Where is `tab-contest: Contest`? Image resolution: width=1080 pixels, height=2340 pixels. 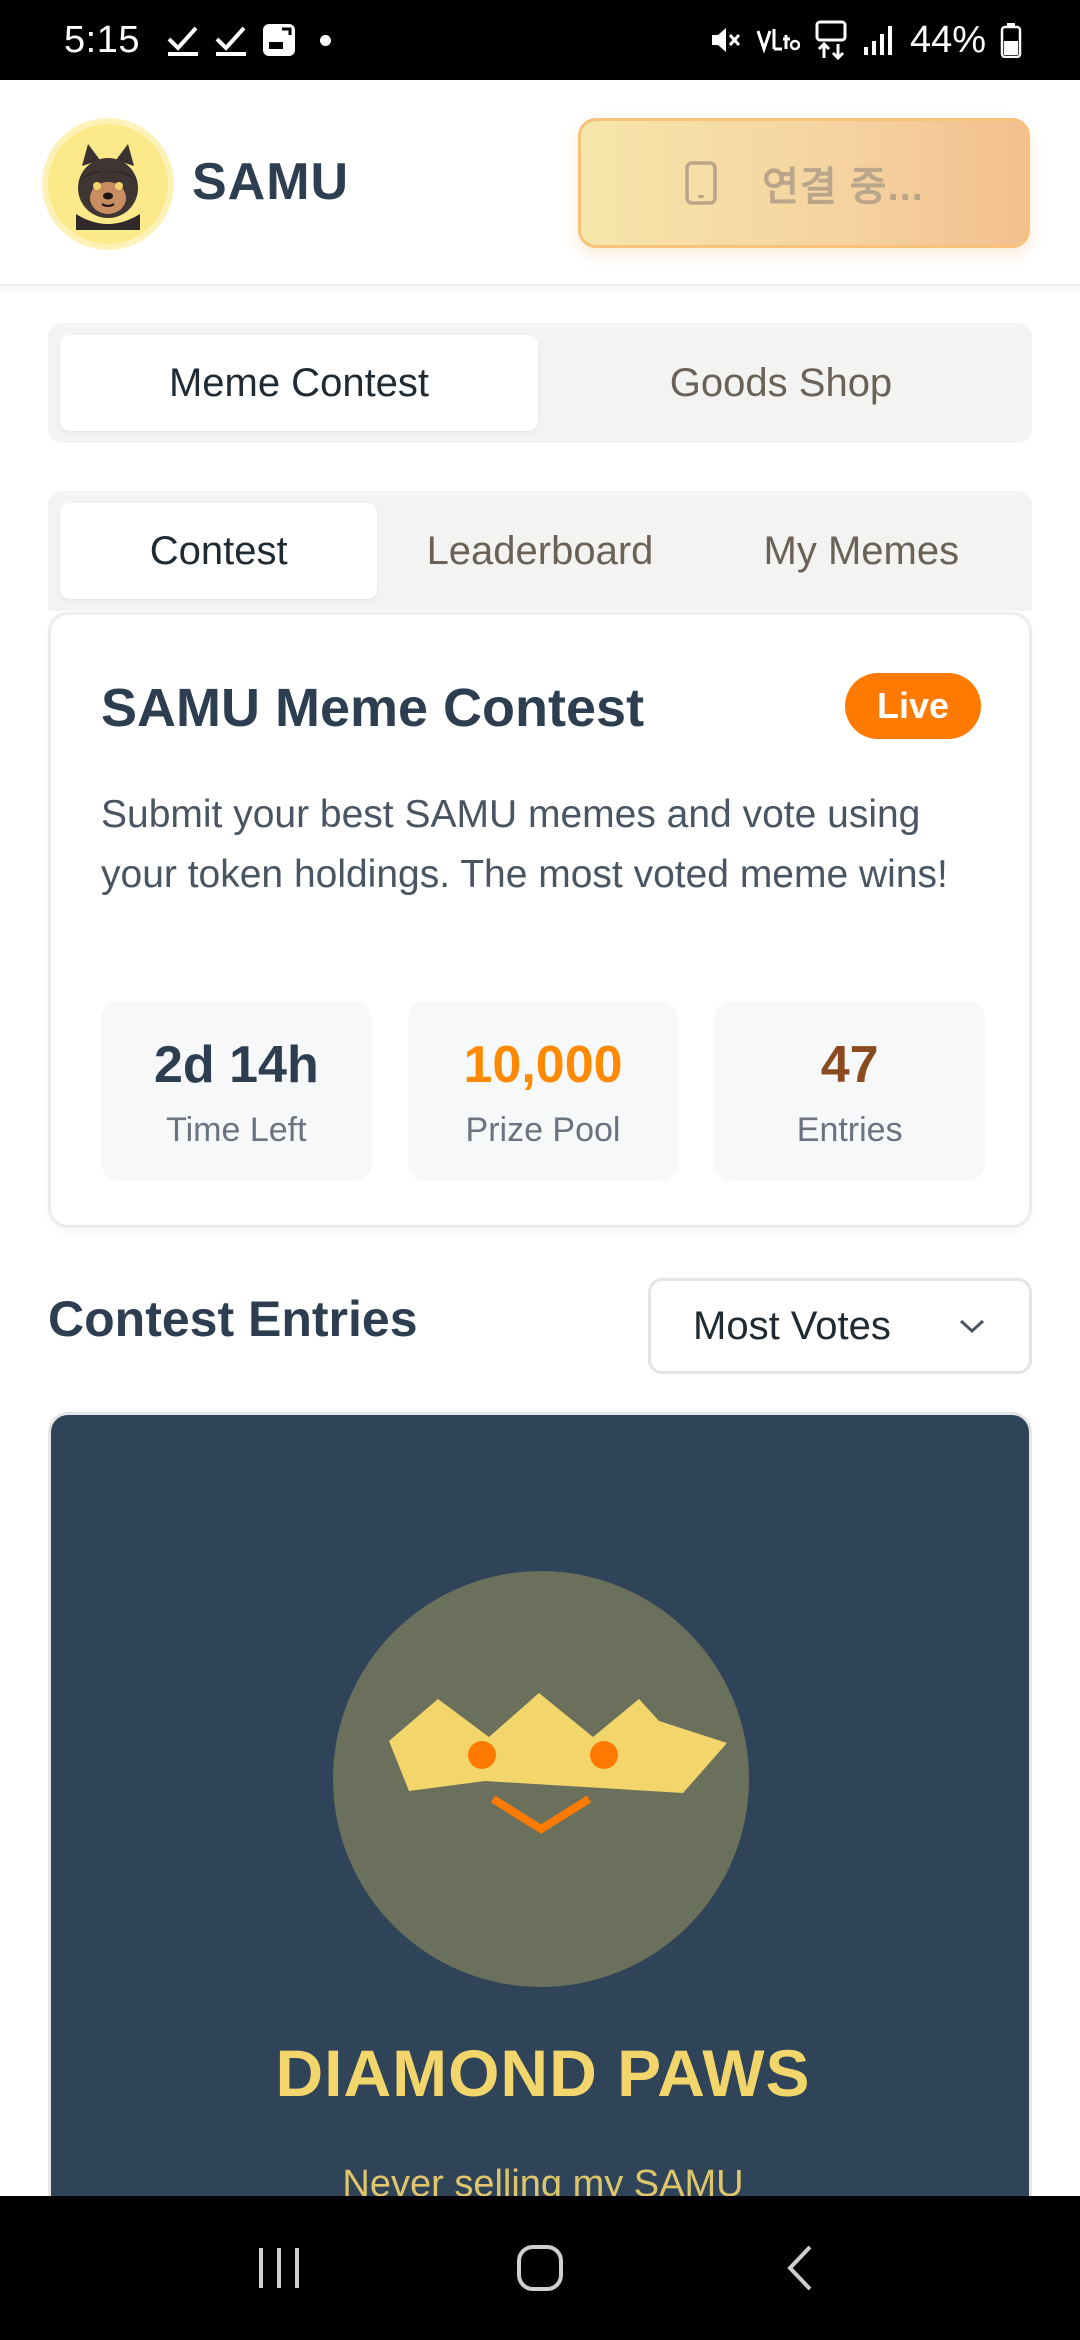
tab-contest: Contest is located at coordinates (219, 551).